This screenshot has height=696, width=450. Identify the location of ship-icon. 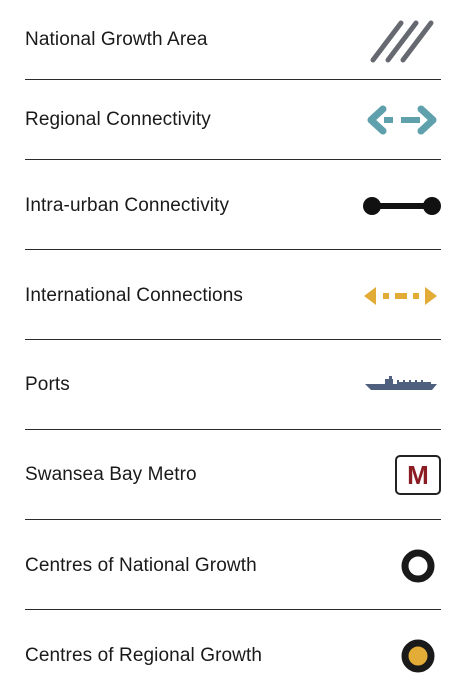
(386, 385).